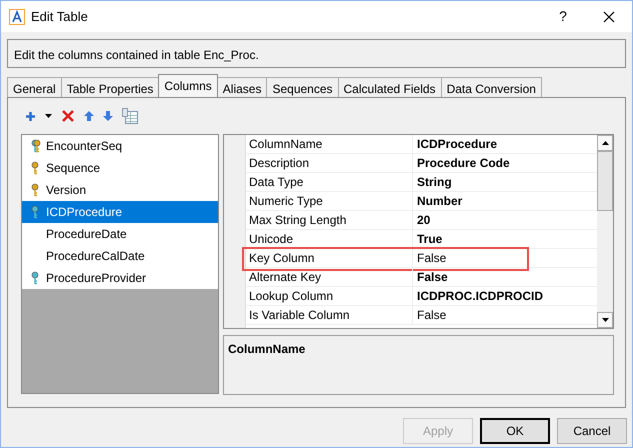 Image resolution: width=633 pixels, height=448 pixels. What do you see at coordinates (605, 320) in the screenshot?
I see `scroll-down-icon` at bounding box center [605, 320].